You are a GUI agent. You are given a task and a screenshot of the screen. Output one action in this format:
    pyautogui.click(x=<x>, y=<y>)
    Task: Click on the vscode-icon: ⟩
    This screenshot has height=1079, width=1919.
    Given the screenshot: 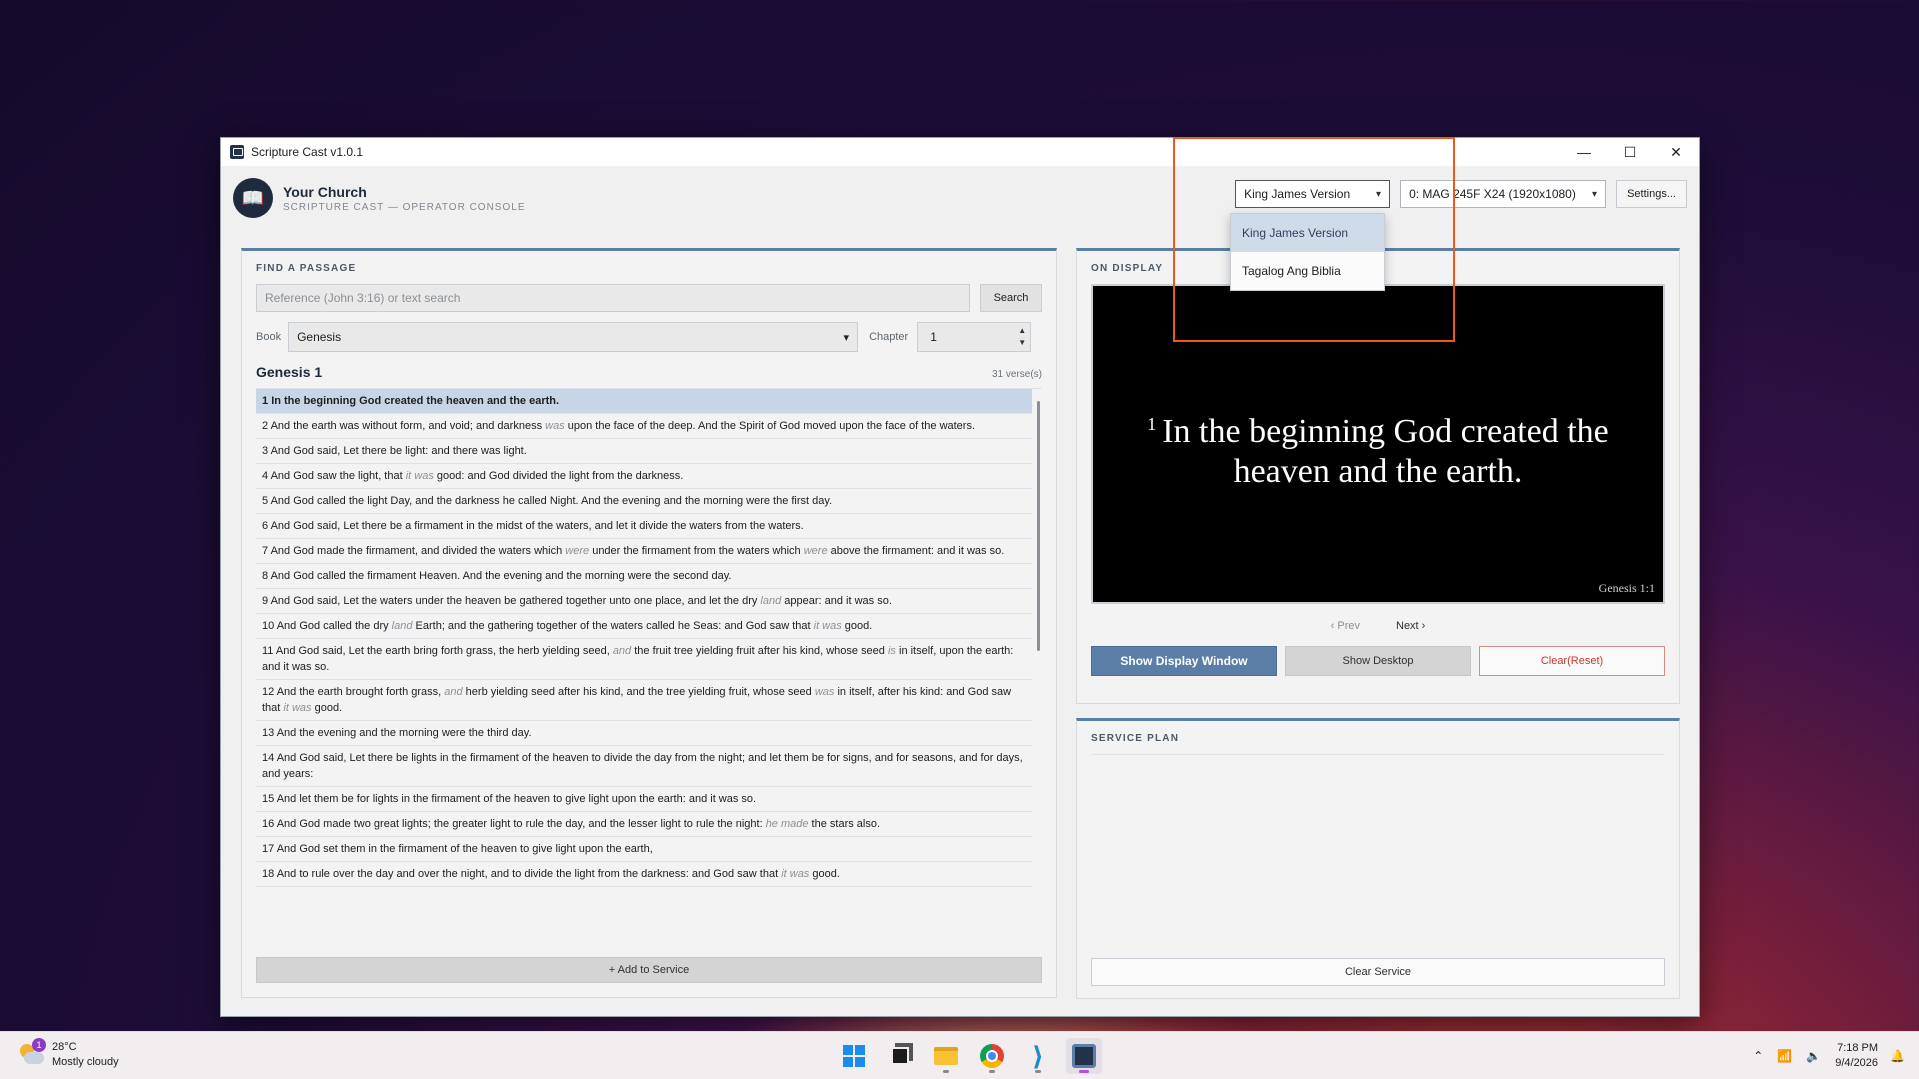 What is the action you would take?
    pyautogui.click(x=1038, y=1055)
    